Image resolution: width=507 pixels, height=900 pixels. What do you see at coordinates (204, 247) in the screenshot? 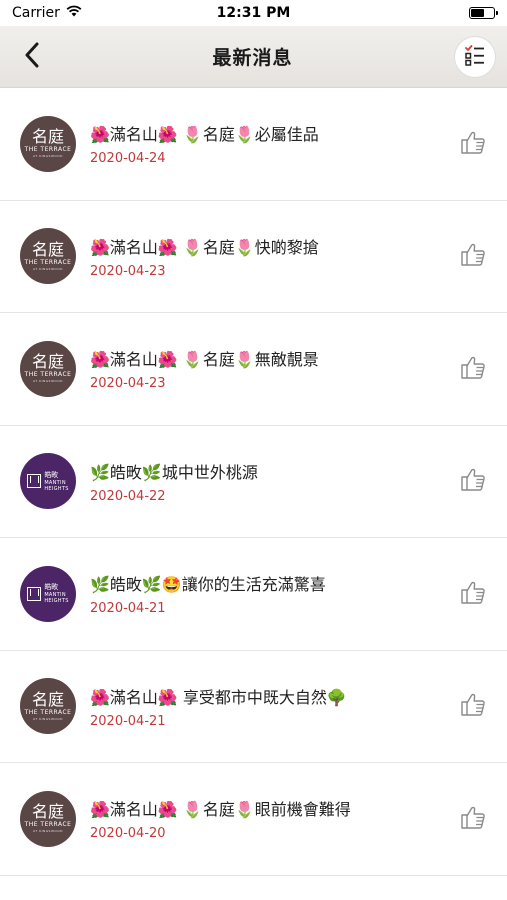
I see `item-title: 🌺滿名山🌺 🌷名庭🌷快啲黎搶` at bounding box center [204, 247].